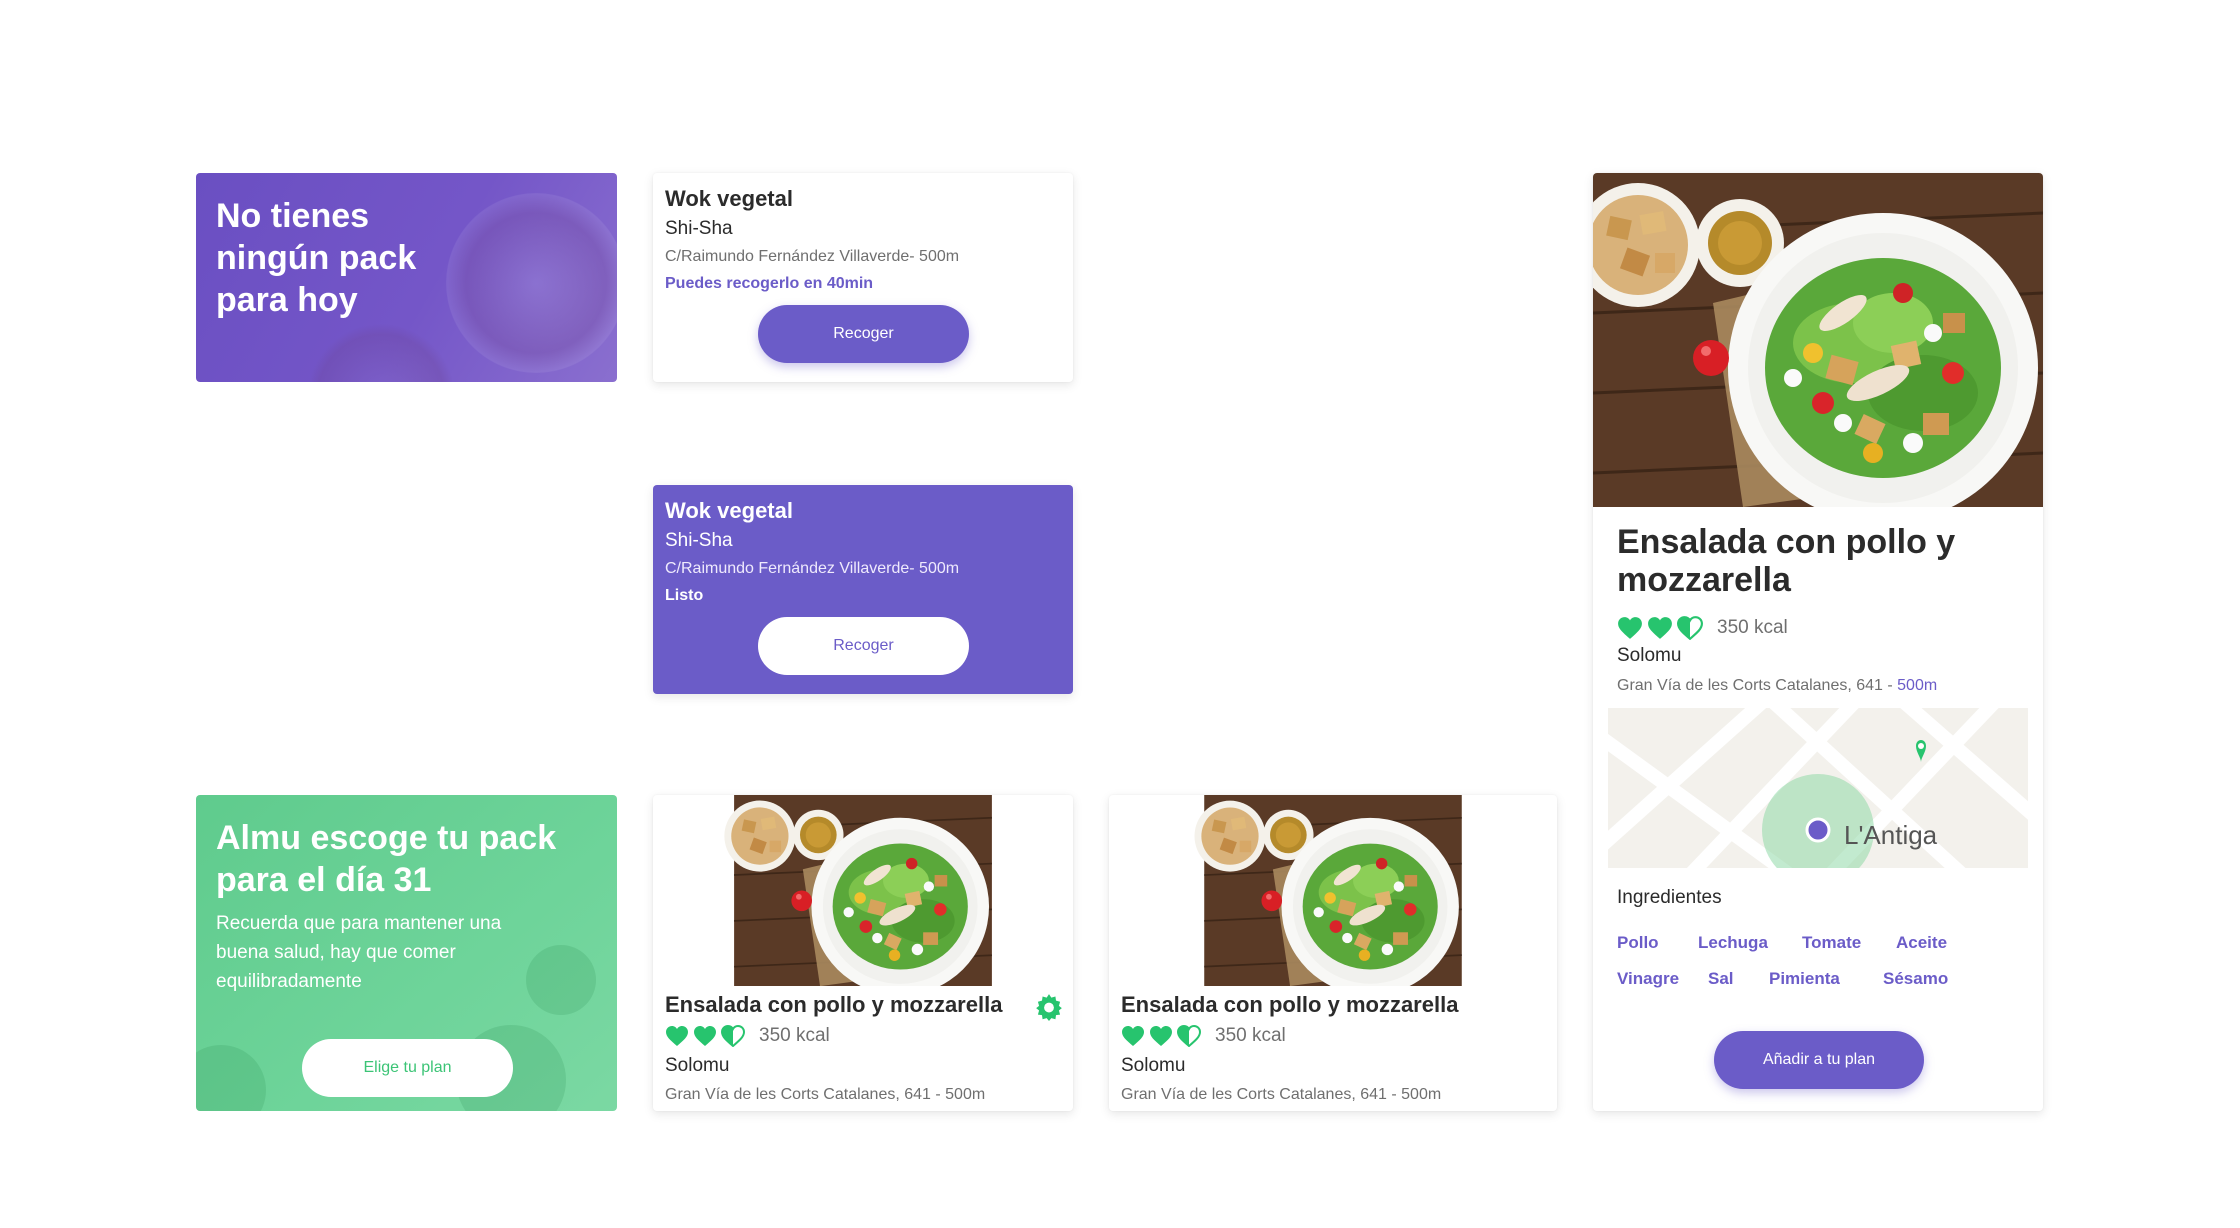  What do you see at coordinates (1733, 942) in the screenshot?
I see `ingredient-tag: Lechuga` at bounding box center [1733, 942].